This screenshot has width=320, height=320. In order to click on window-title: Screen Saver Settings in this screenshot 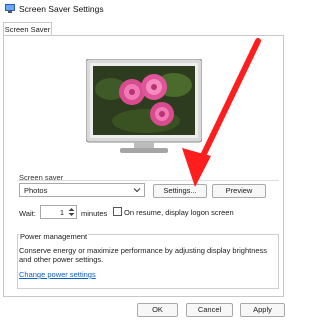, I will do `click(61, 9)`.